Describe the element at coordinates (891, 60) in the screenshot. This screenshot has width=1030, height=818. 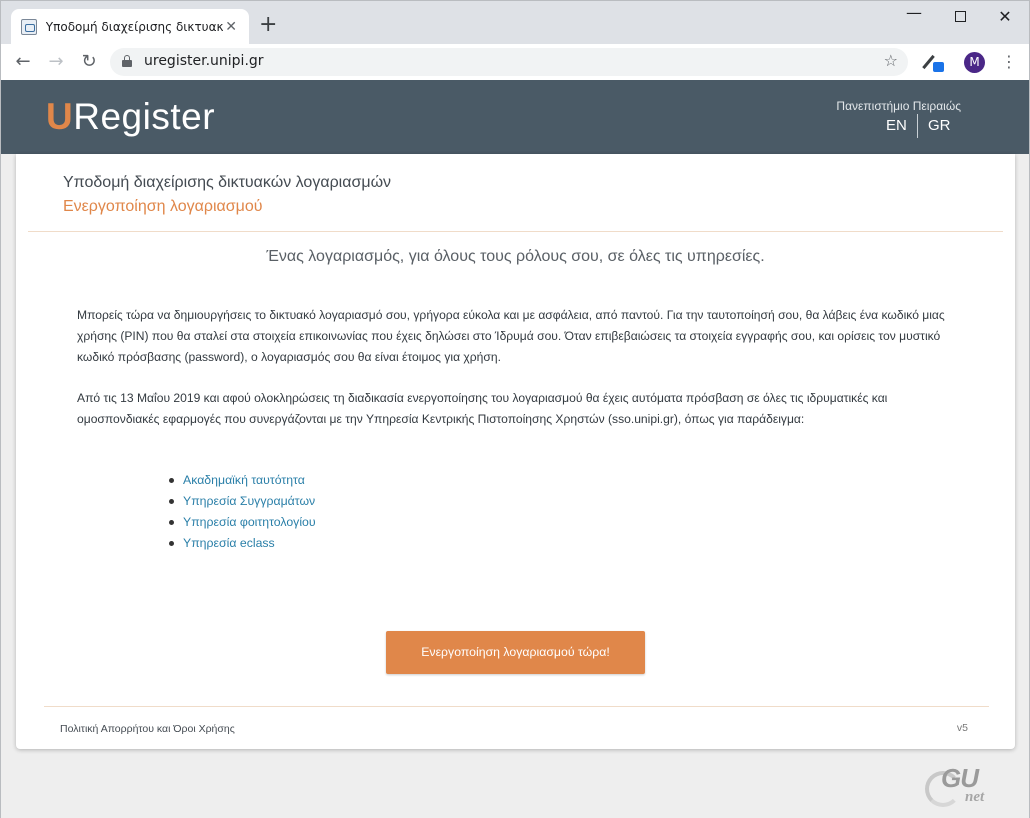
I see `bookmark-star-icon: ☆` at that location.